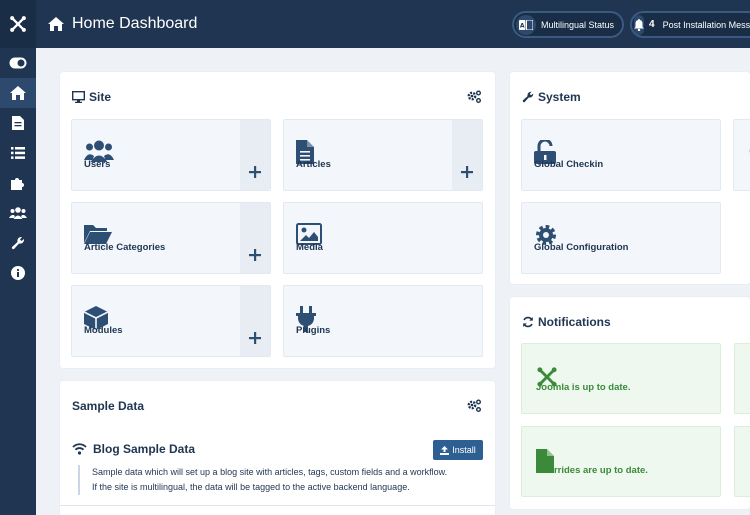  I want to click on post-installation-messages-button: 4 Post Installation Messages, so click(690, 24).